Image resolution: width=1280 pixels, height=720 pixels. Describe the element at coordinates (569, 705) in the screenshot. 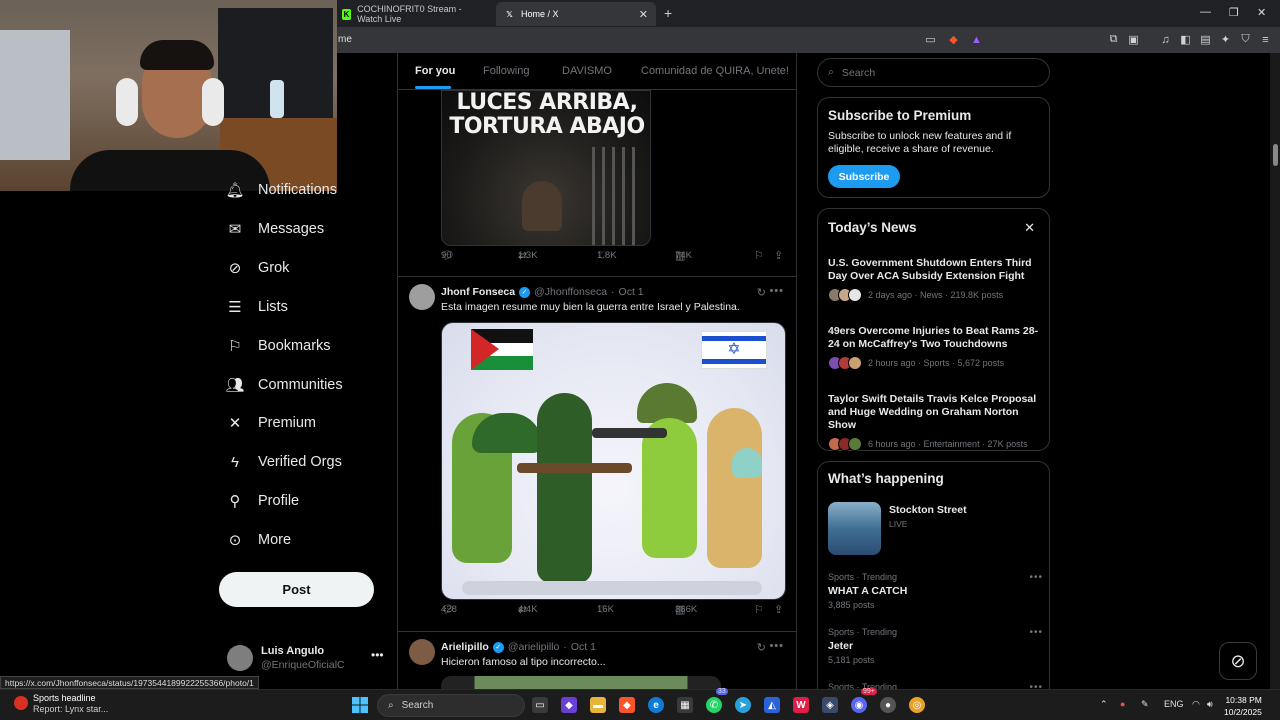

I see `copilot-icon: ◆` at that location.